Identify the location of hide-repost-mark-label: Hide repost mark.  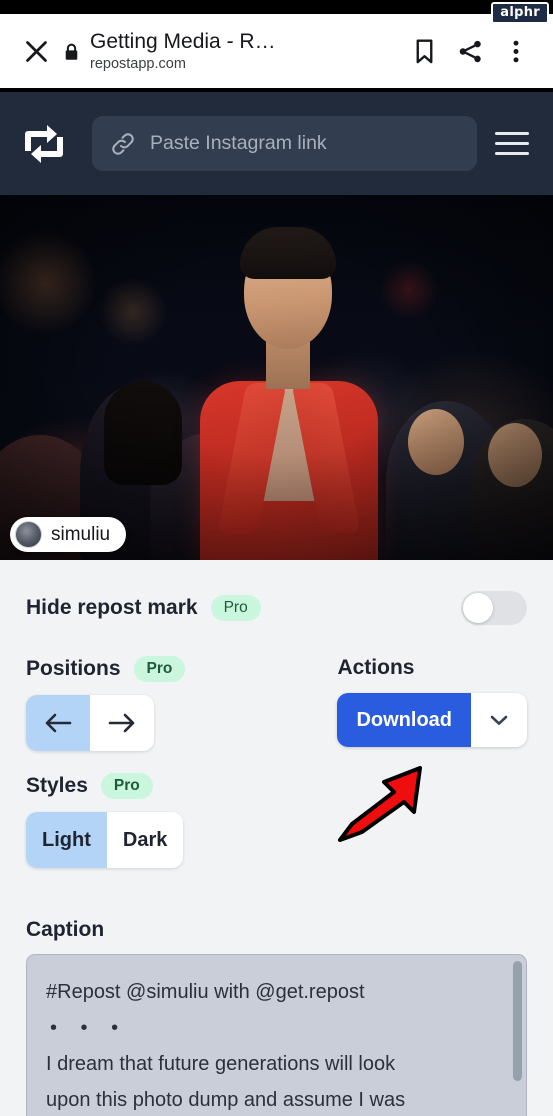
(112, 607).